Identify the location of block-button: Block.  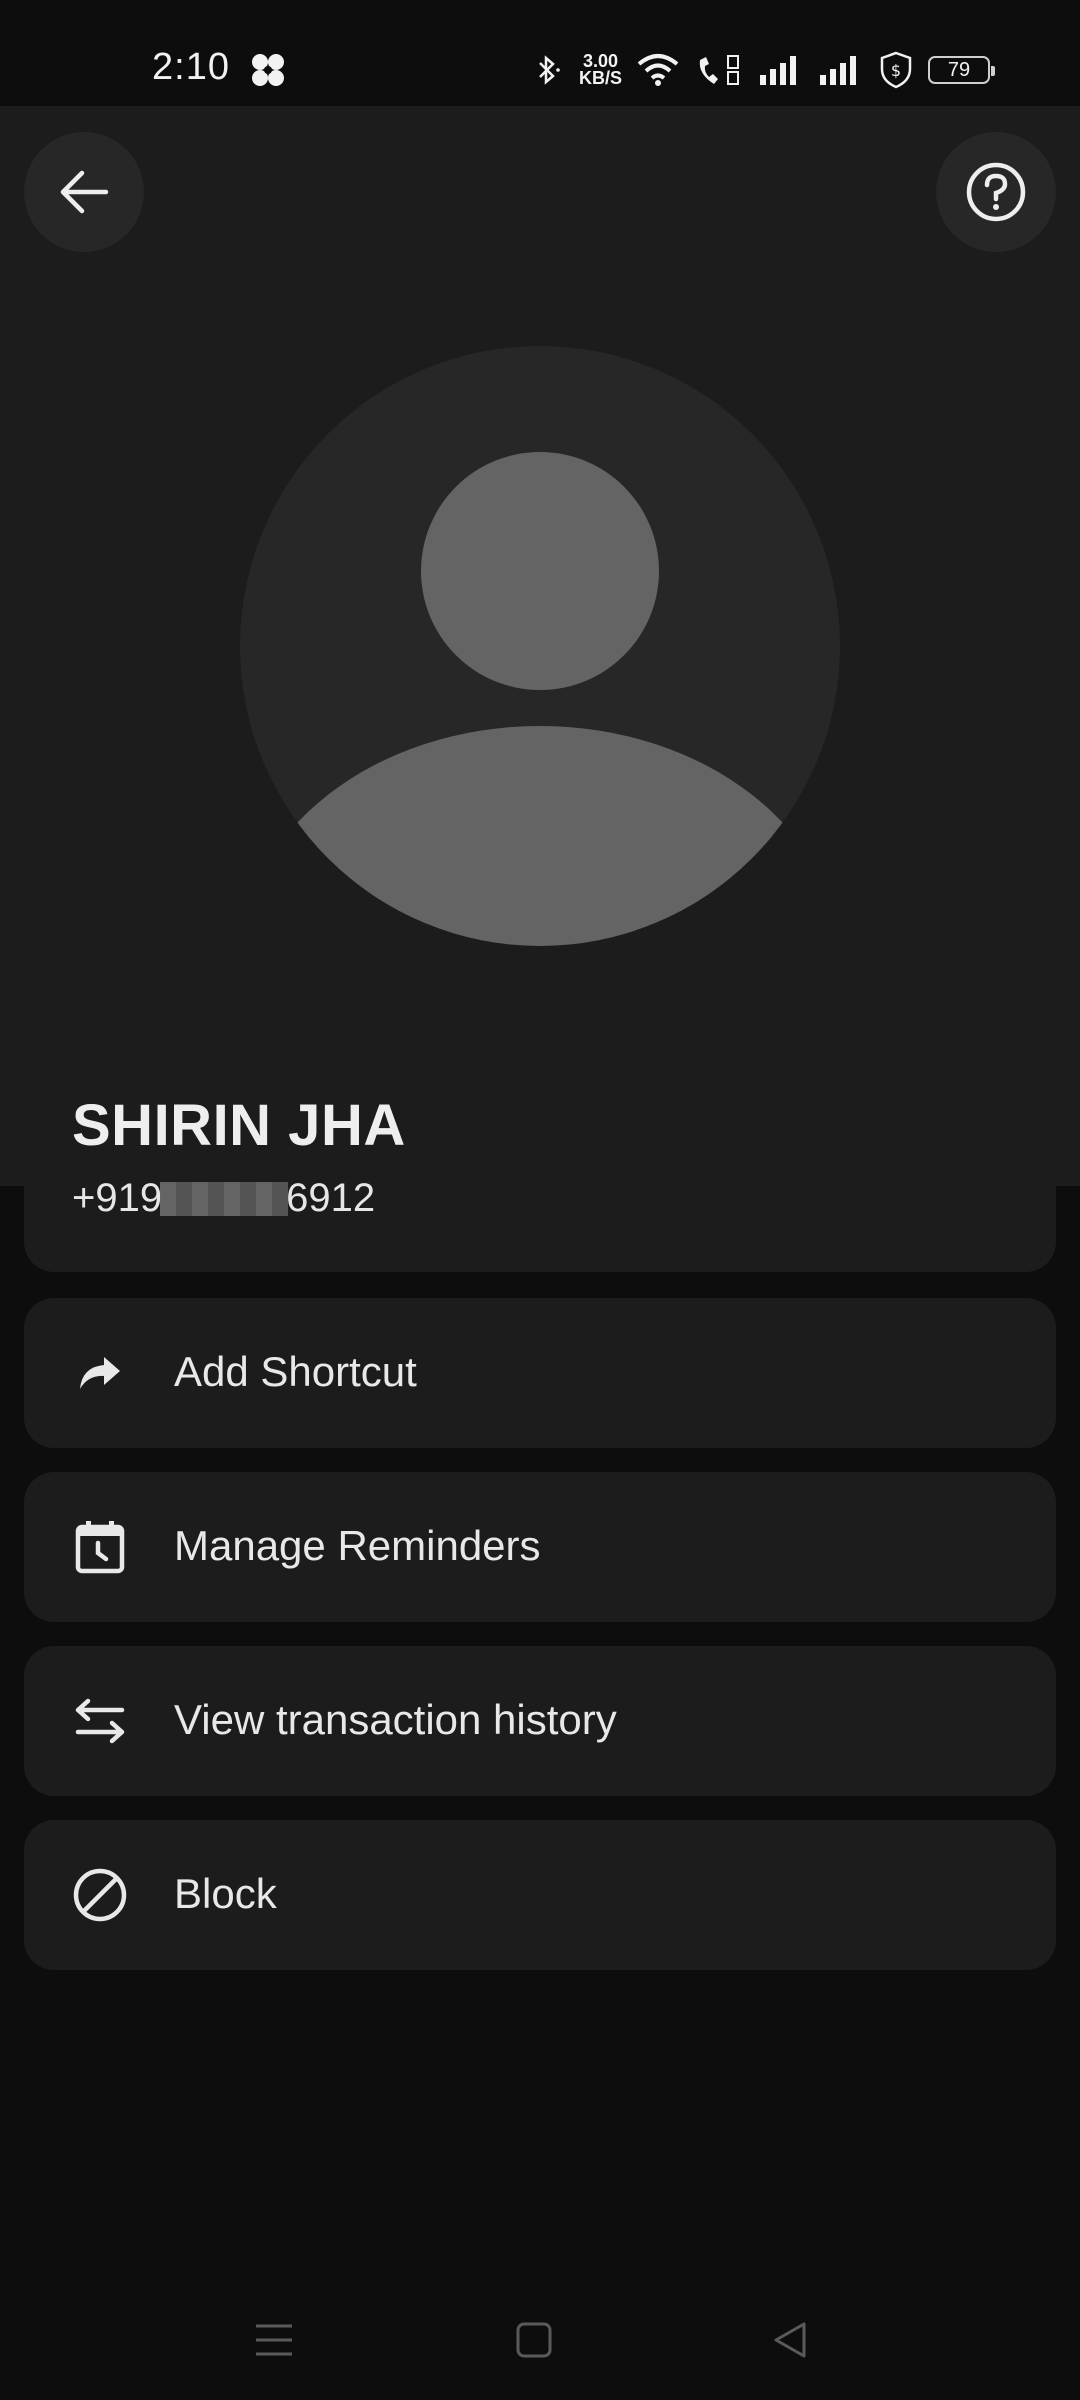
(540, 1895).